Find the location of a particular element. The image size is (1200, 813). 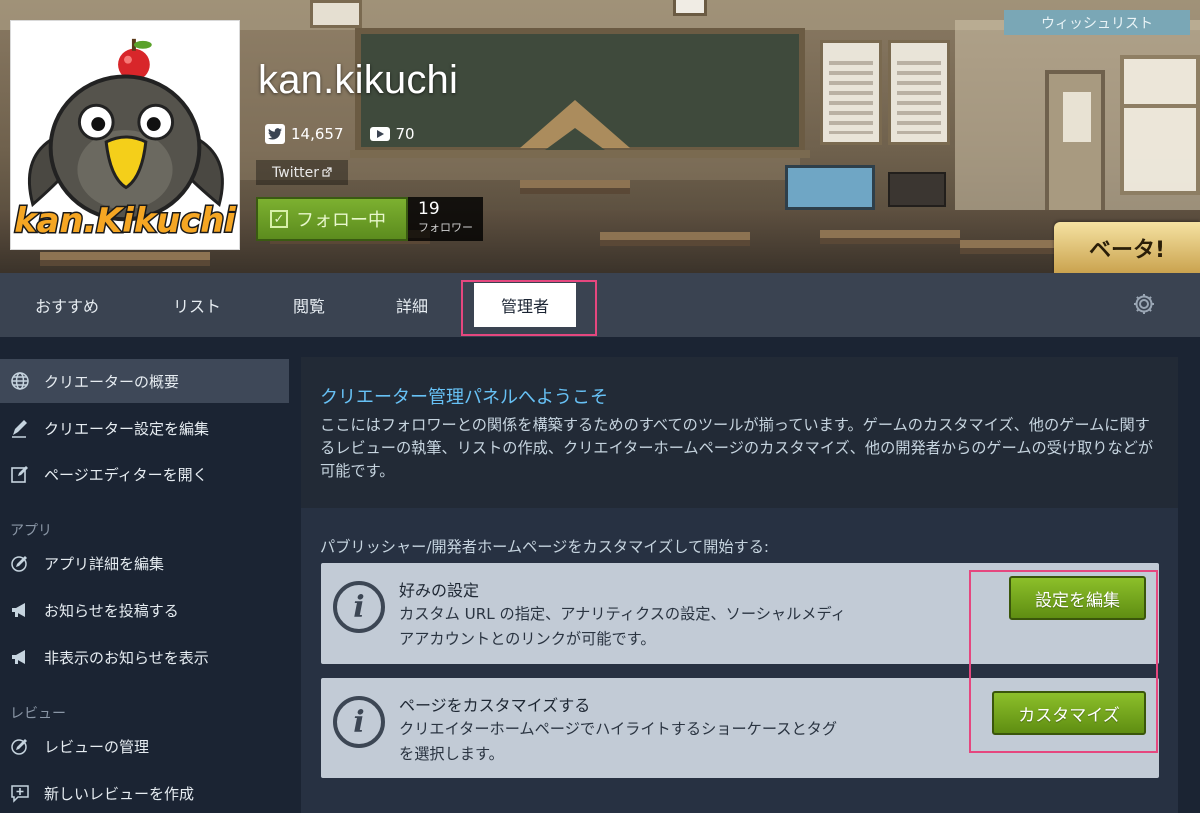

banner-frame is located at coordinates (336, 14).